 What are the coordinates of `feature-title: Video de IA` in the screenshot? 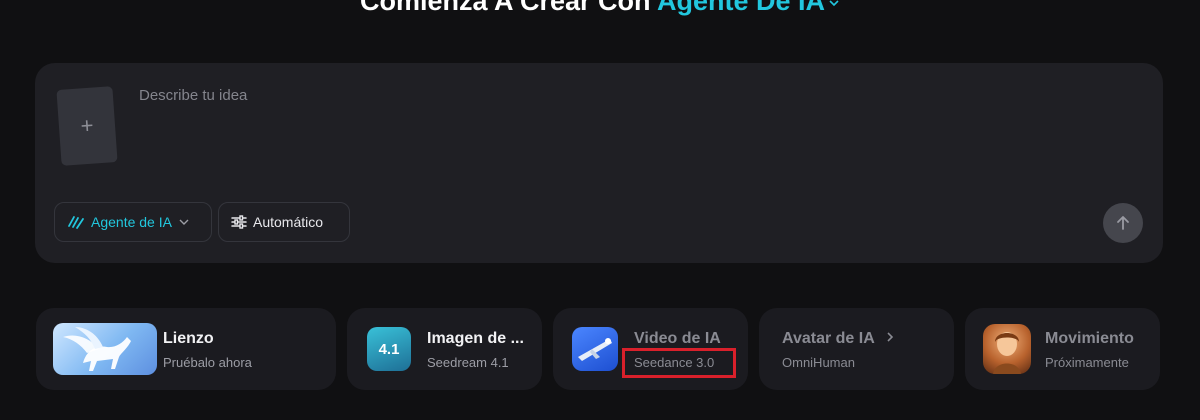 It's located at (677, 338).